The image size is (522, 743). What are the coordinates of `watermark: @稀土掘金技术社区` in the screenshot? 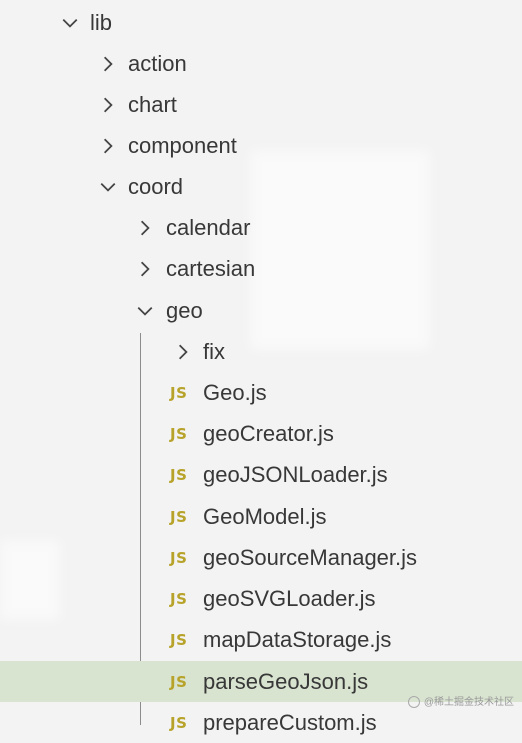 It's located at (460, 701).